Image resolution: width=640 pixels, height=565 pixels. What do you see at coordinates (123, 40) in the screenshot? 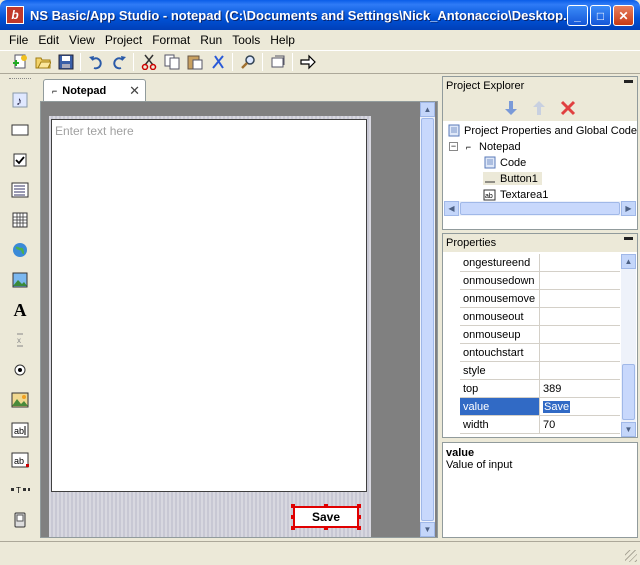
I see `menu-project: Project` at bounding box center [123, 40].